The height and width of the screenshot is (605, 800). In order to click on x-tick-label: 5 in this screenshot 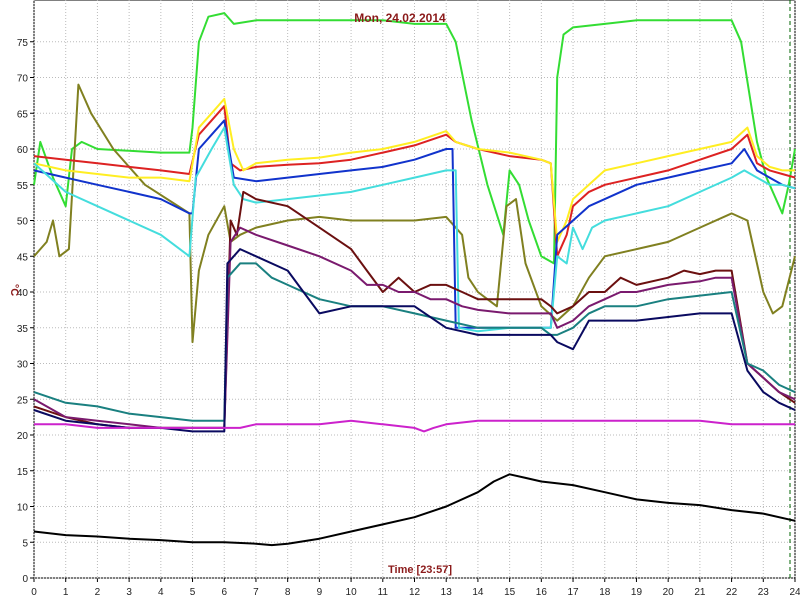, I will do `click(193, 592)`.